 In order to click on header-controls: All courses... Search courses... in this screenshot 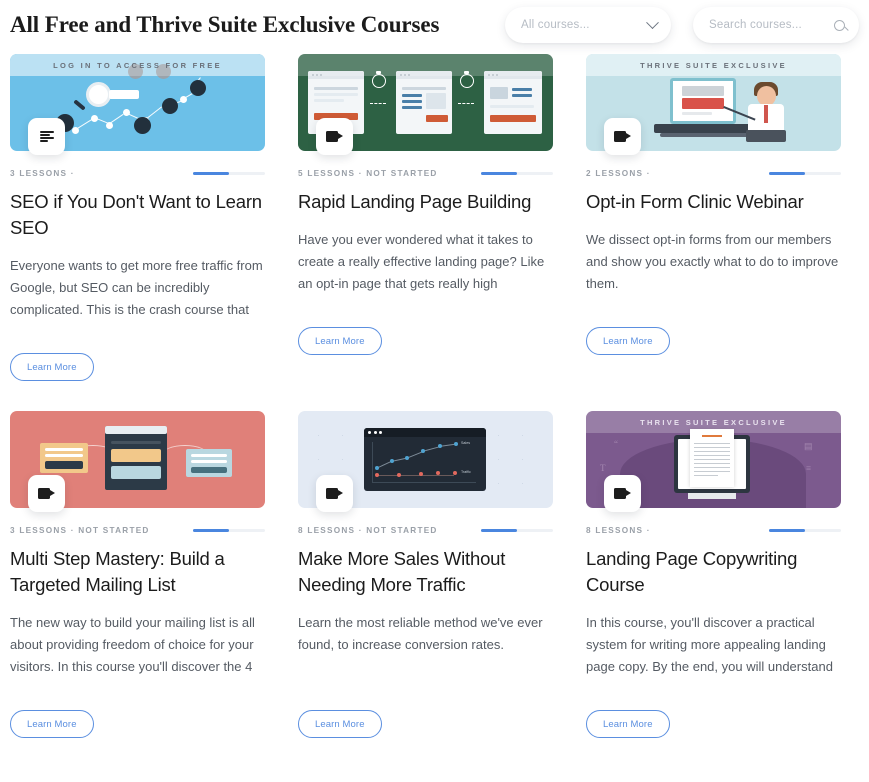, I will do `click(682, 25)`.